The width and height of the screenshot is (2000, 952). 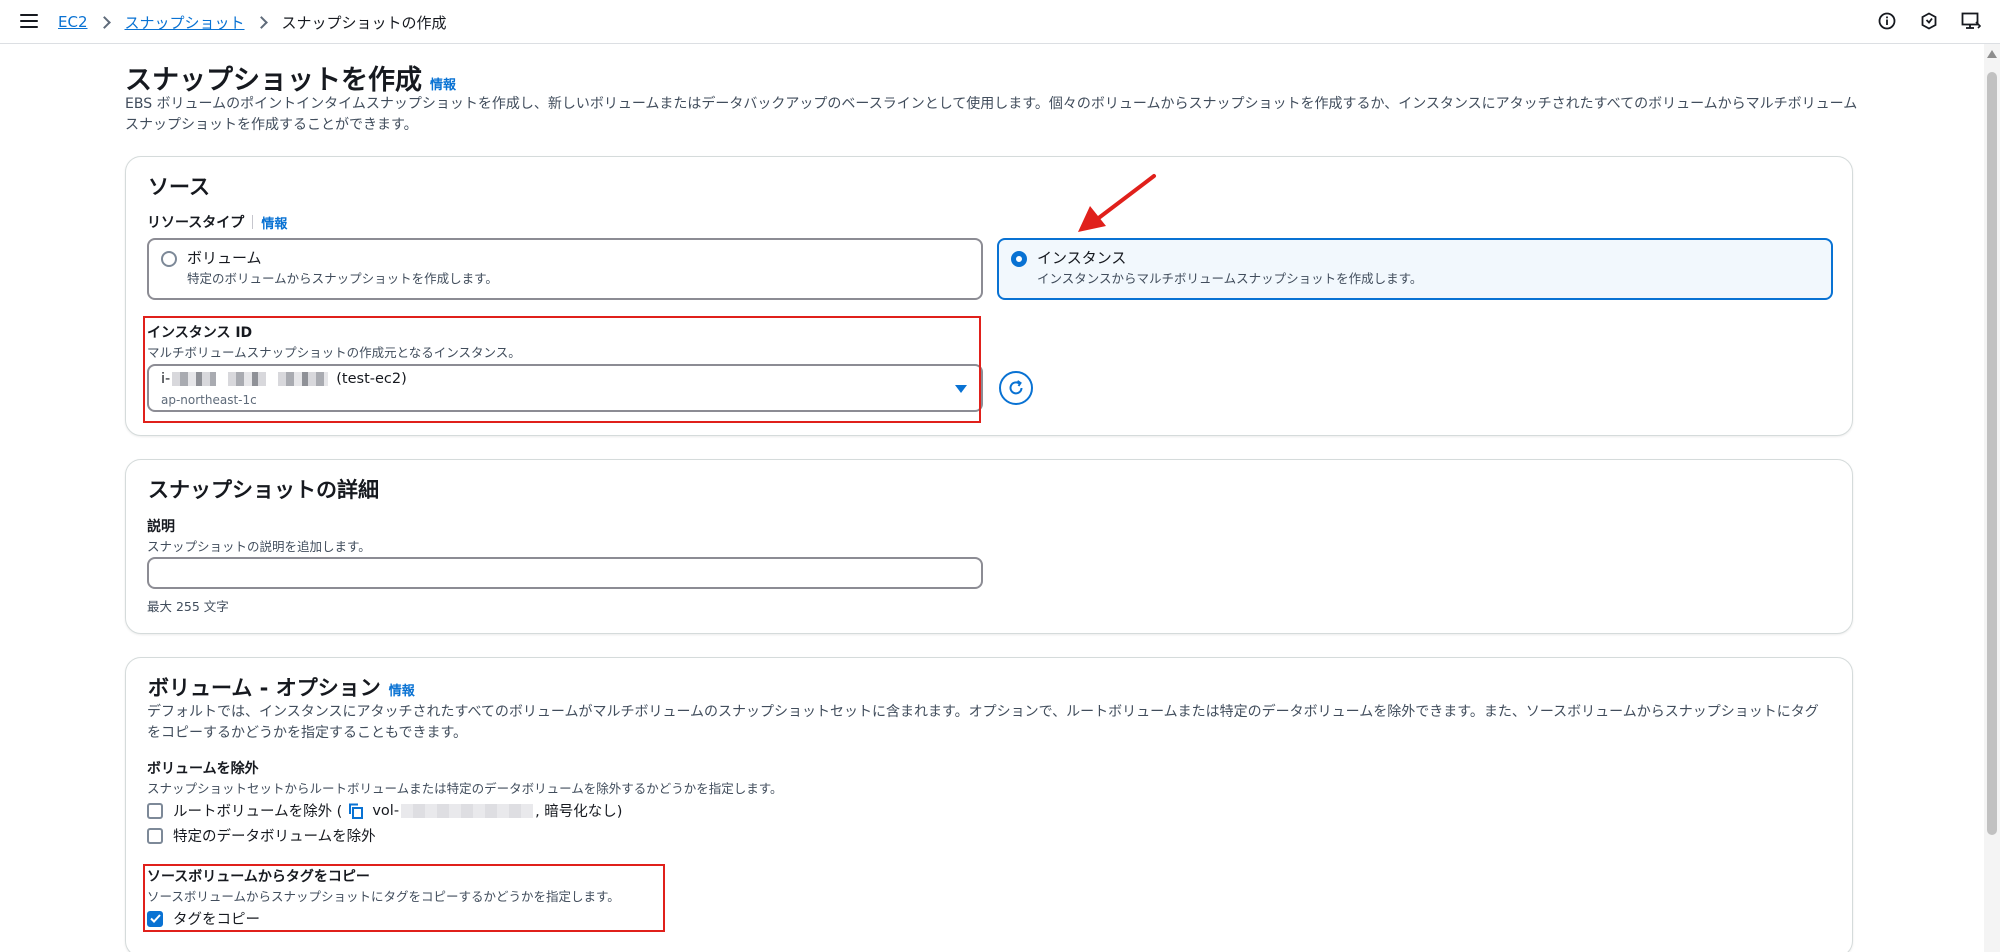 What do you see at coordinates (155, 835) in the screenshot?
I see `exclude-data-checkbox` at bounding box center [155, 835].